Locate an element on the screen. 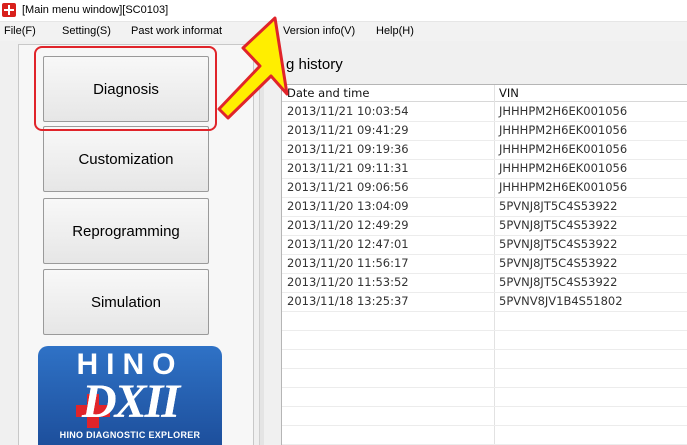 The height and width of the screenshot is (445, 687). window-title: [Main menu window][SC0103] is located at coordinates (95, 10).